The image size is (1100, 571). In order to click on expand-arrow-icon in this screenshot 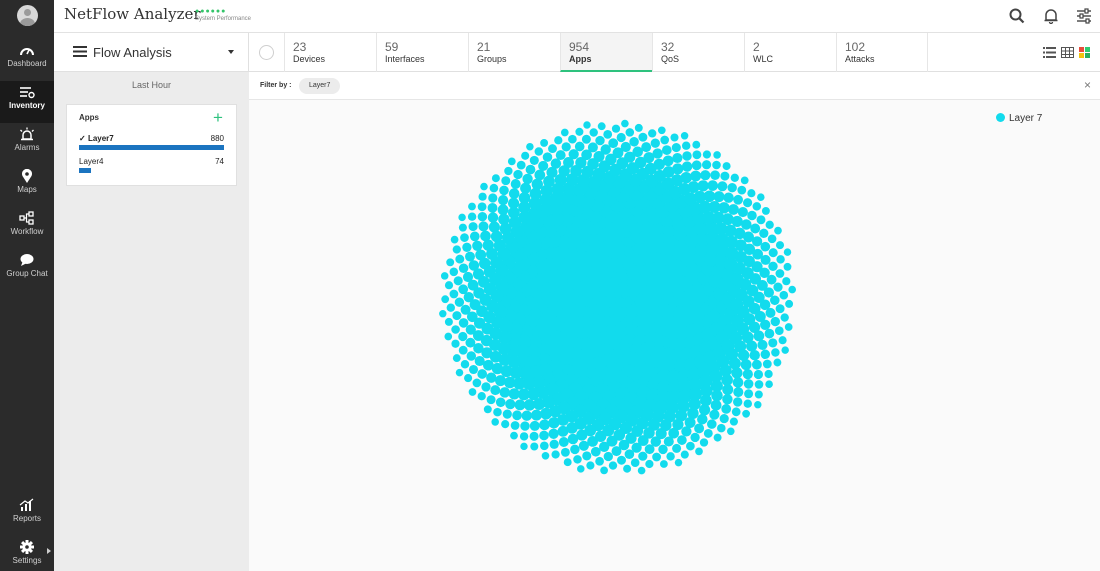, I will do `click(49, 551)`.